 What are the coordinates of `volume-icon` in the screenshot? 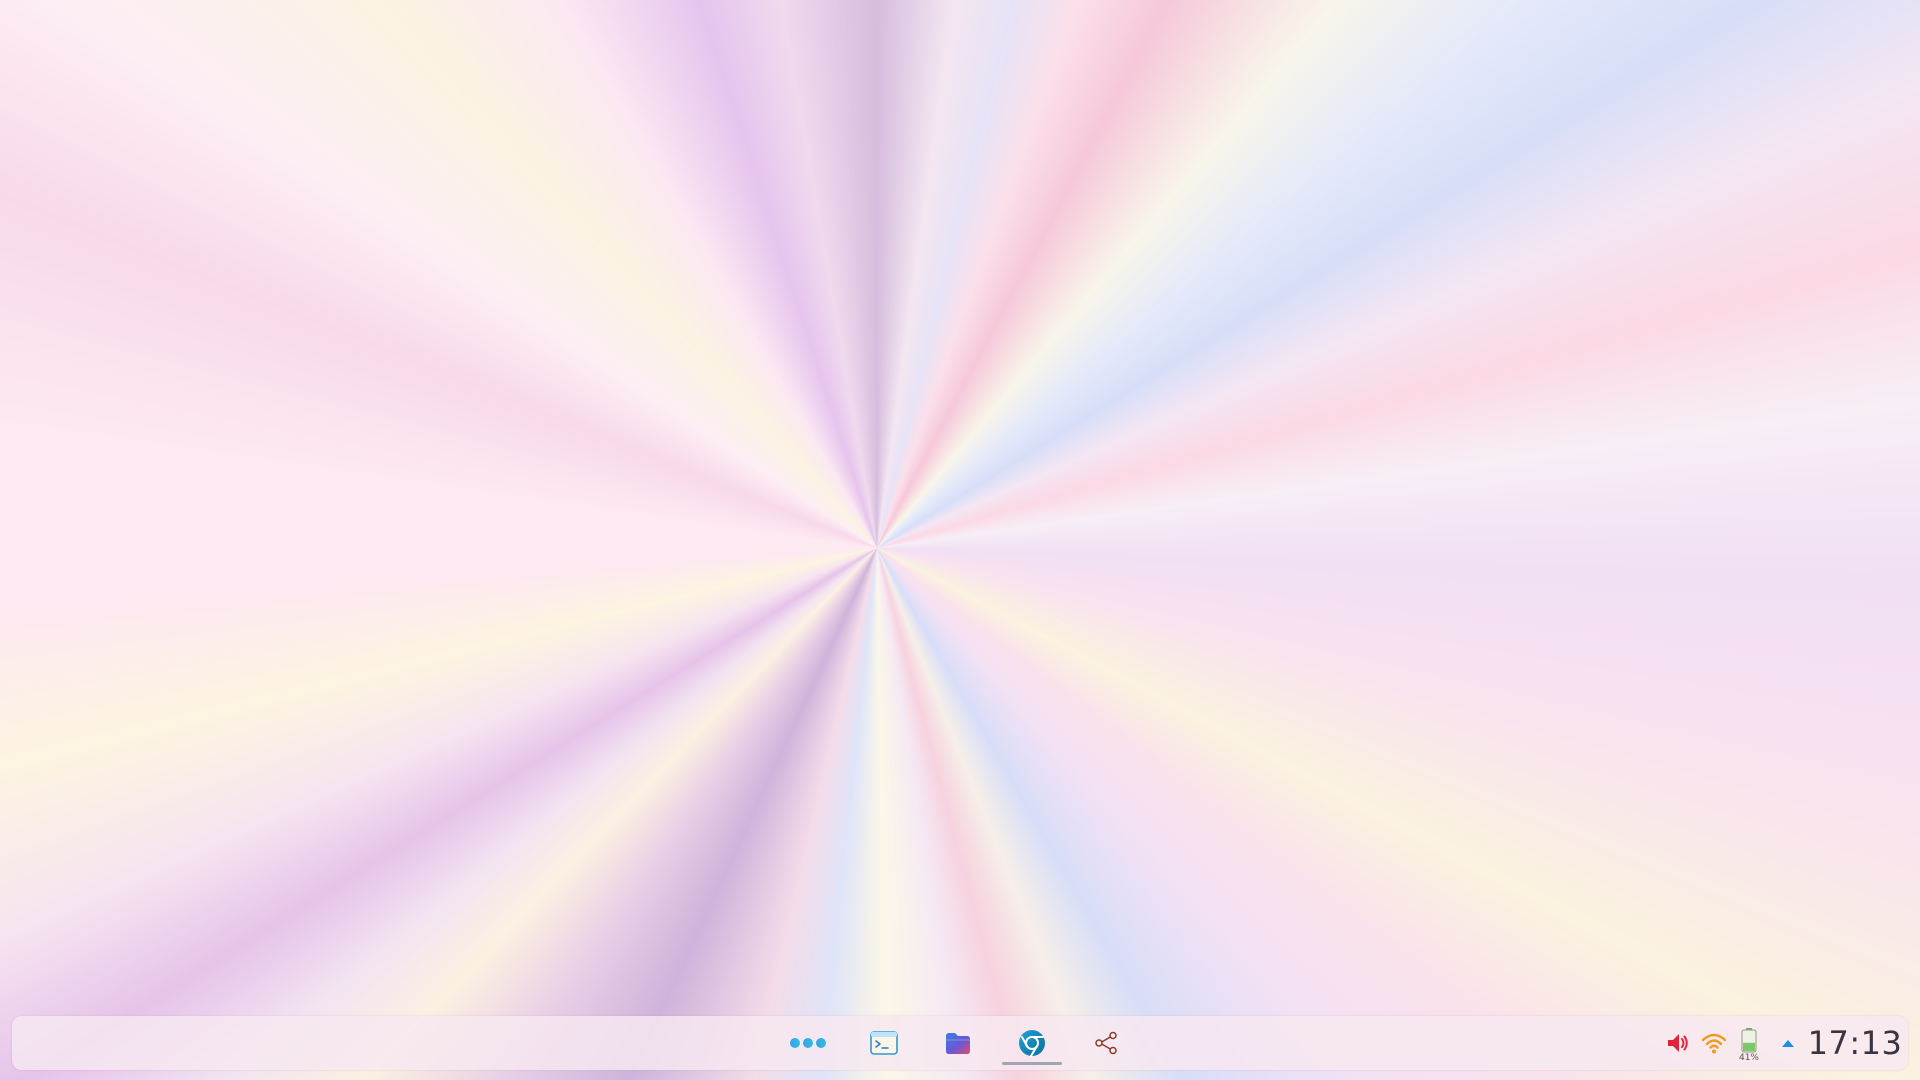 It's located at (1678, 1043).